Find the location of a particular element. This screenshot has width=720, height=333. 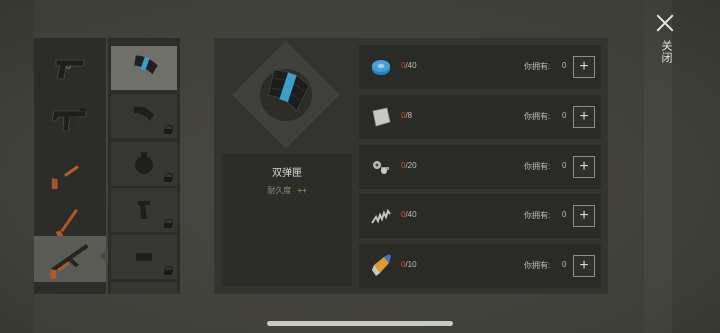

weapon-slot-smg is located at coordinates (70, 119).